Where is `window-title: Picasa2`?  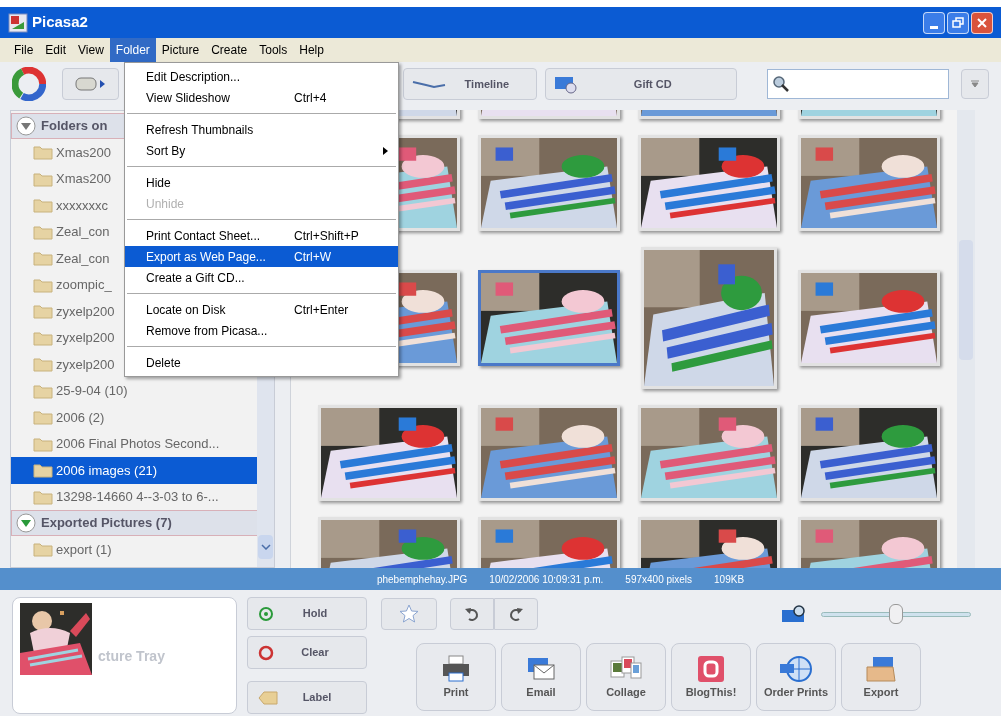
window-title: Picasa2 is located at coordinates (60, 22).